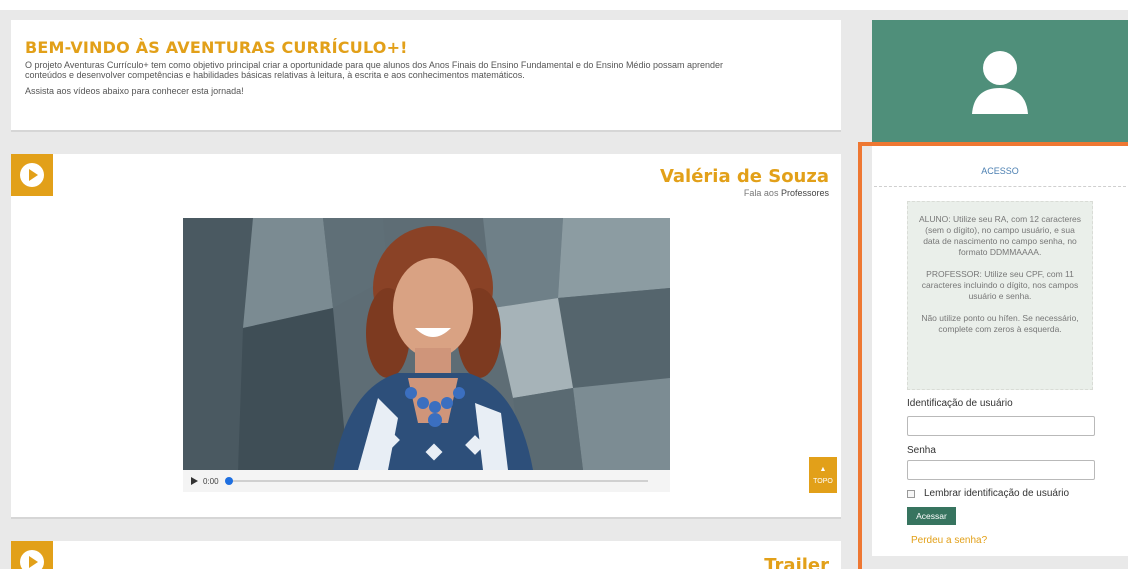 The height and width of the screenshot is (569, 1128). Describe the element at coordinates (921, 450) in the screenshot. I see `password-label: Senha` at that location.